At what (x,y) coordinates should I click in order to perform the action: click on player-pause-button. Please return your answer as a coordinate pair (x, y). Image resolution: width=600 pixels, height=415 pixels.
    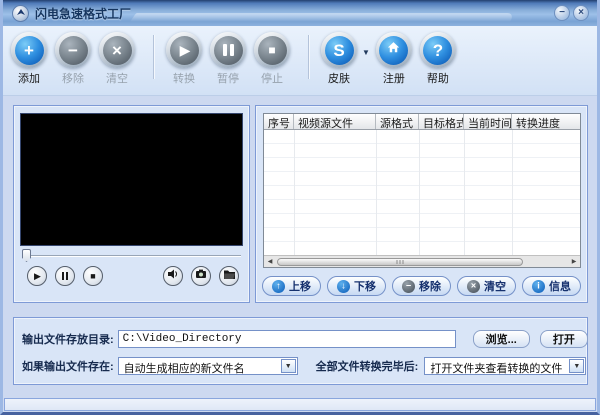
    Looking at the image, I should click on (65, 276).